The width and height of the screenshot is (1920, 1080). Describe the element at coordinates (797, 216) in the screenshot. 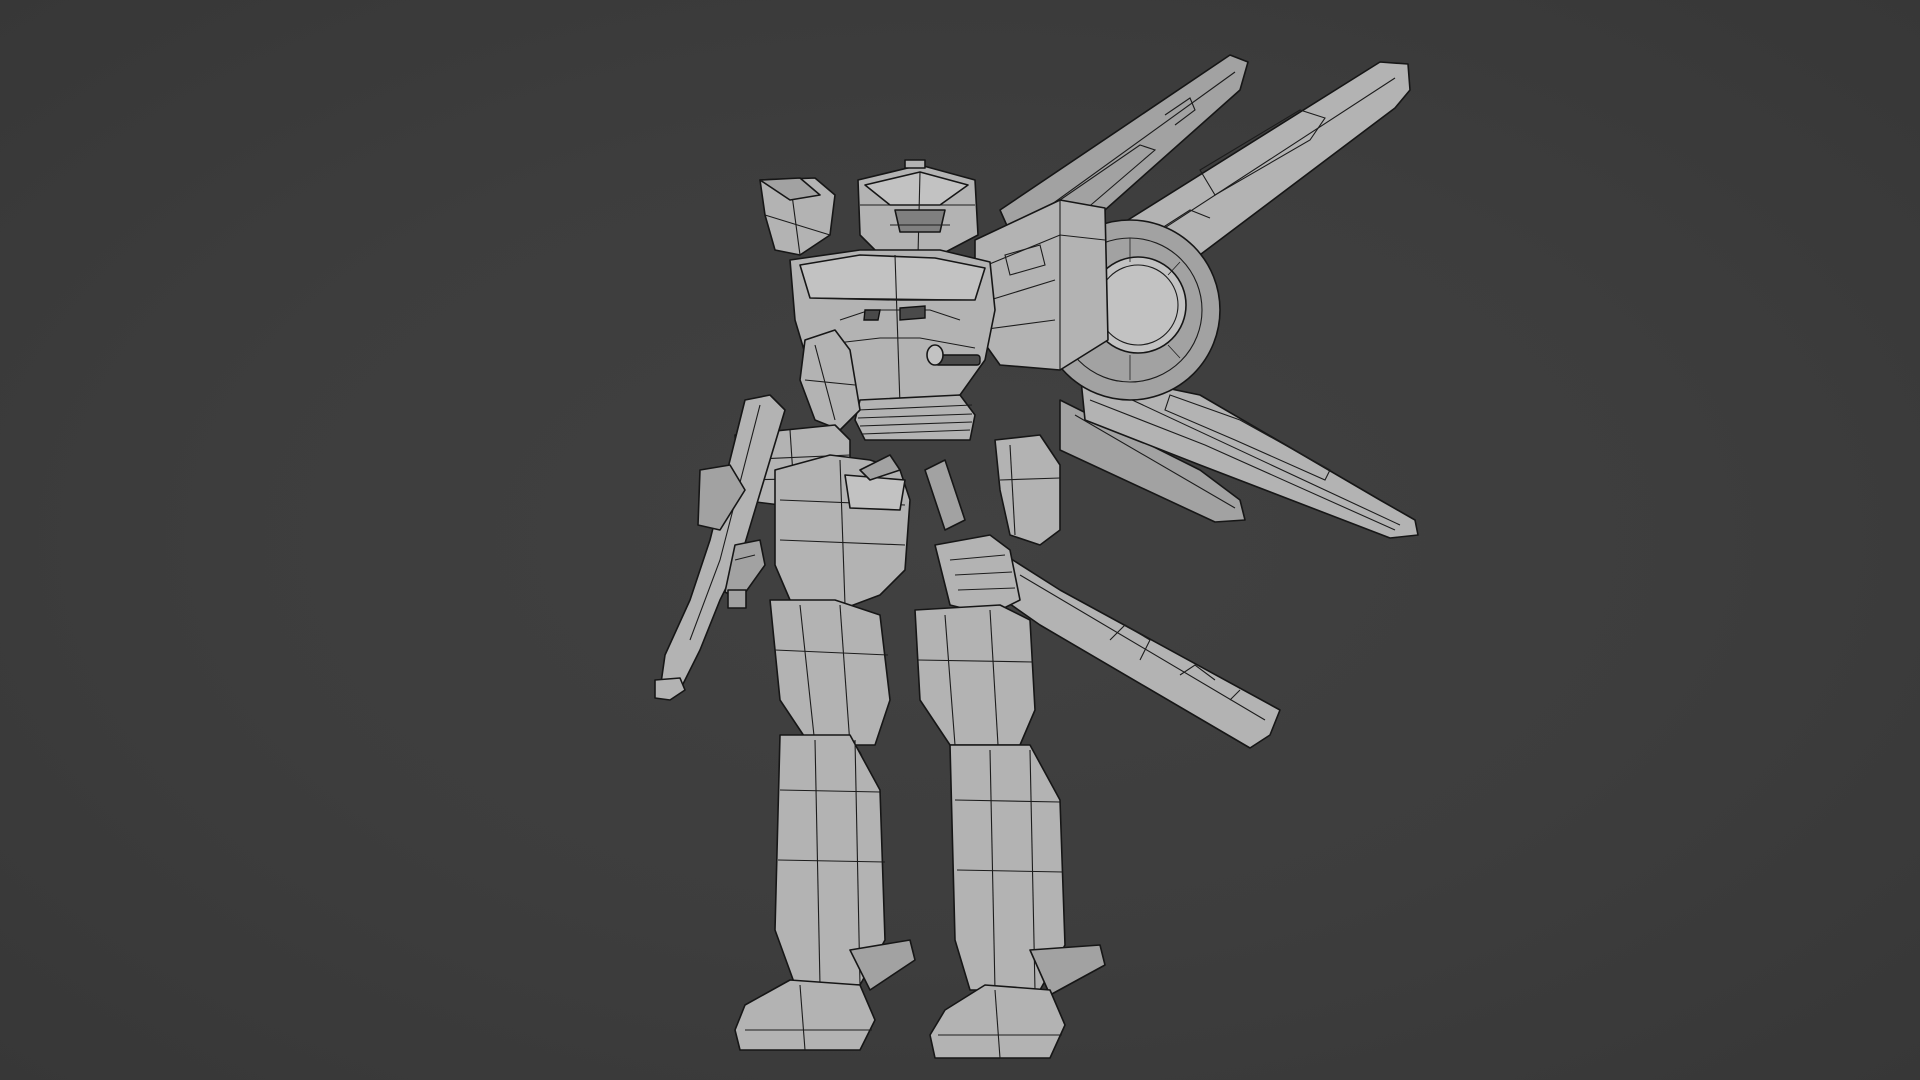

I see `left-shoulder-pad` at that location.